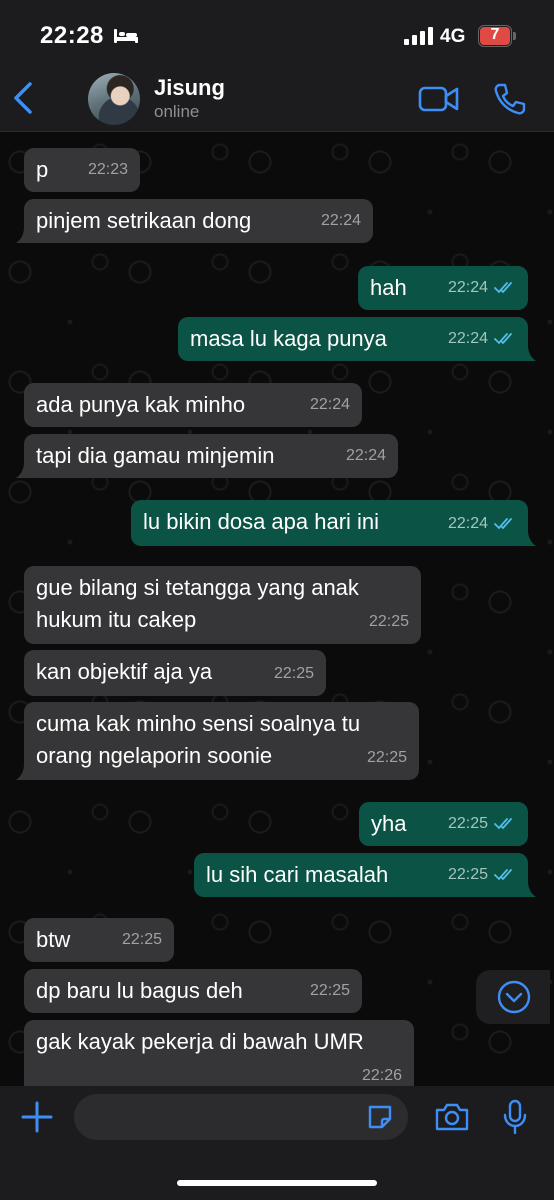 The image size is (554, 1200). What do you see at coordinates (452, 1117) in the screenshot?
I see `camera-icon` at bounding box center [452, 1117].